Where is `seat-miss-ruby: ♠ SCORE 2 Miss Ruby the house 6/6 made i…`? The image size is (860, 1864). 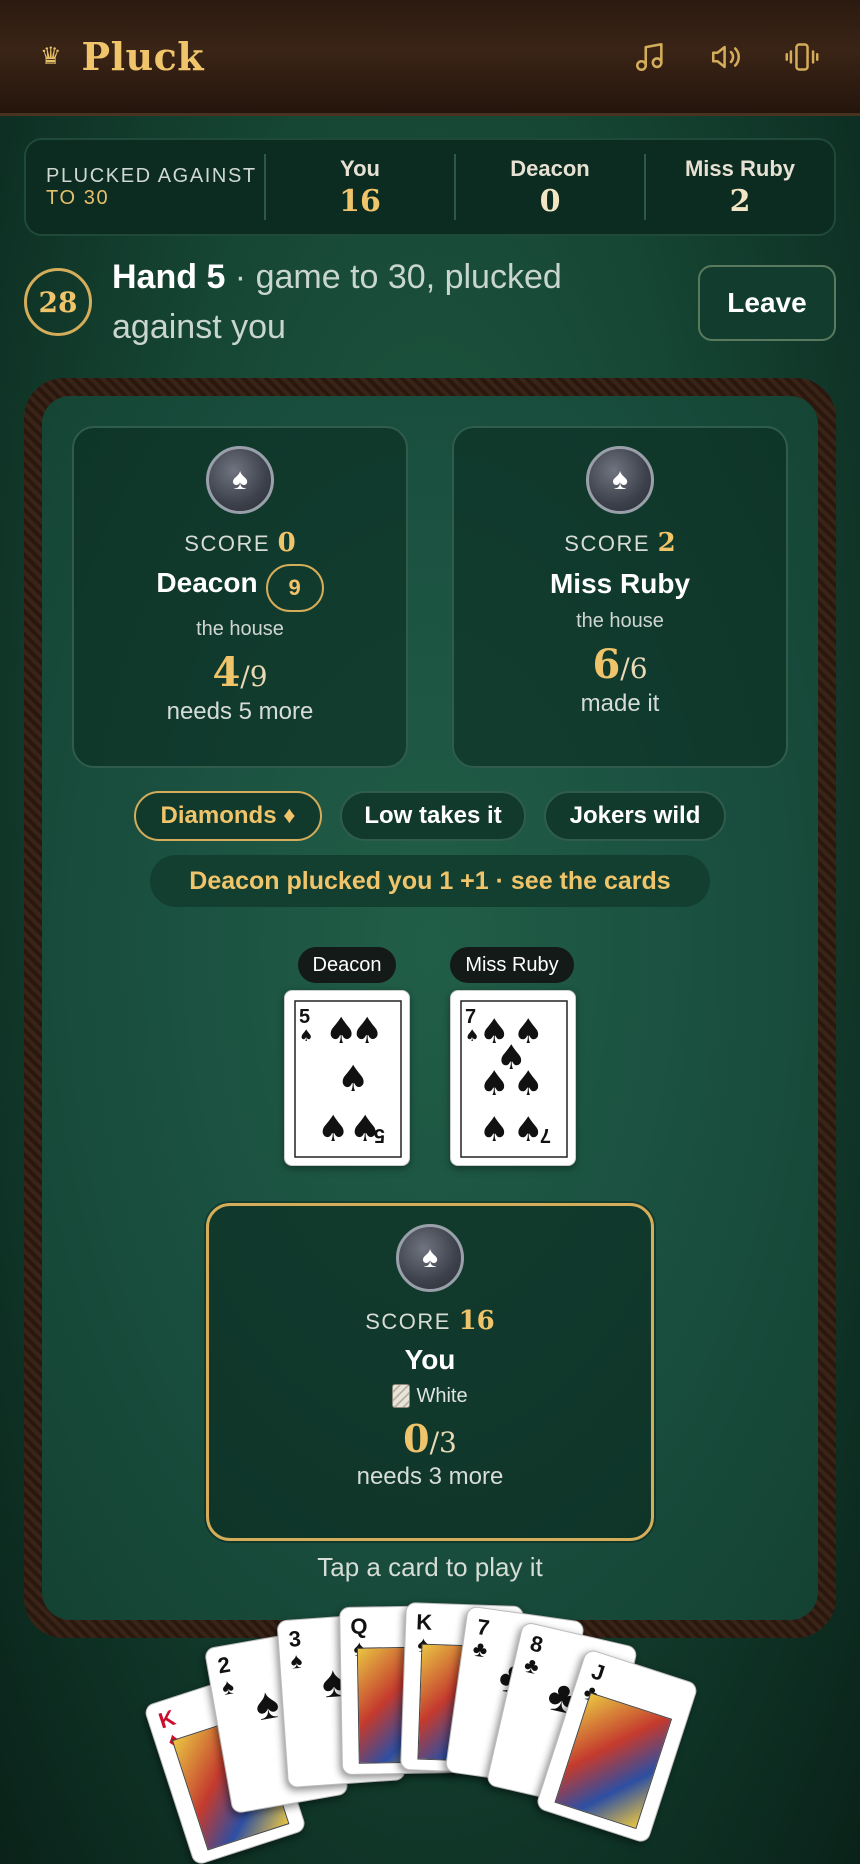
seat-miss-ruby: ♠ SCORE 2 Miss Ruby the house 6/6 made i… is located at coordinates (620, 597).